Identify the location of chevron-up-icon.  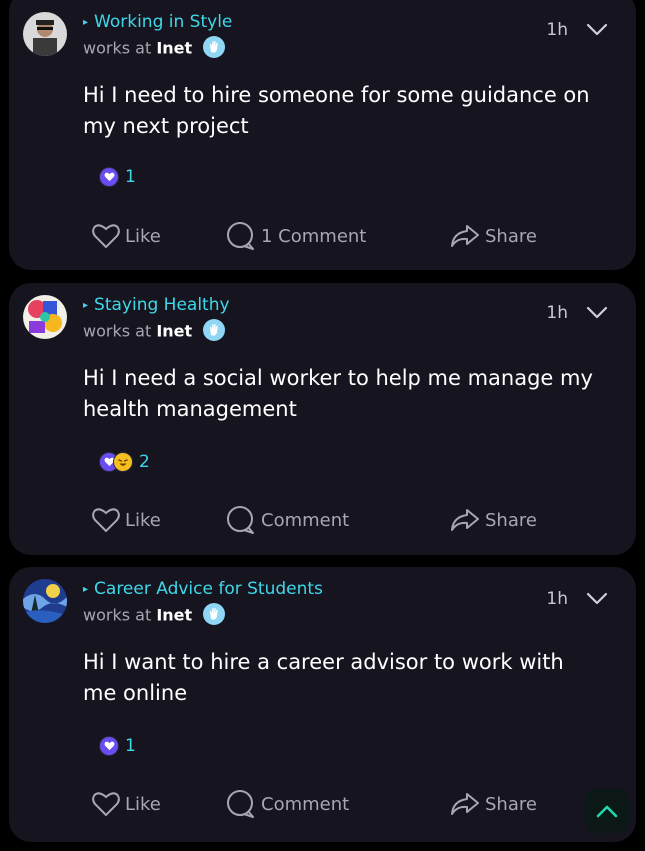
(607, 811).